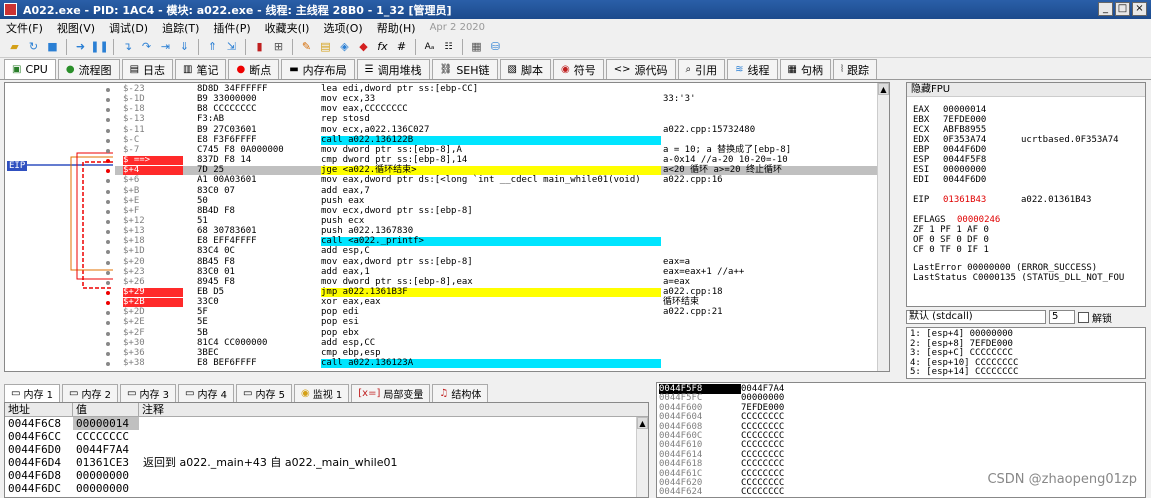 The width and height of the screenshot is (1151, 498). I want to click on pause-icon: ❚❚, so click(99, 46).